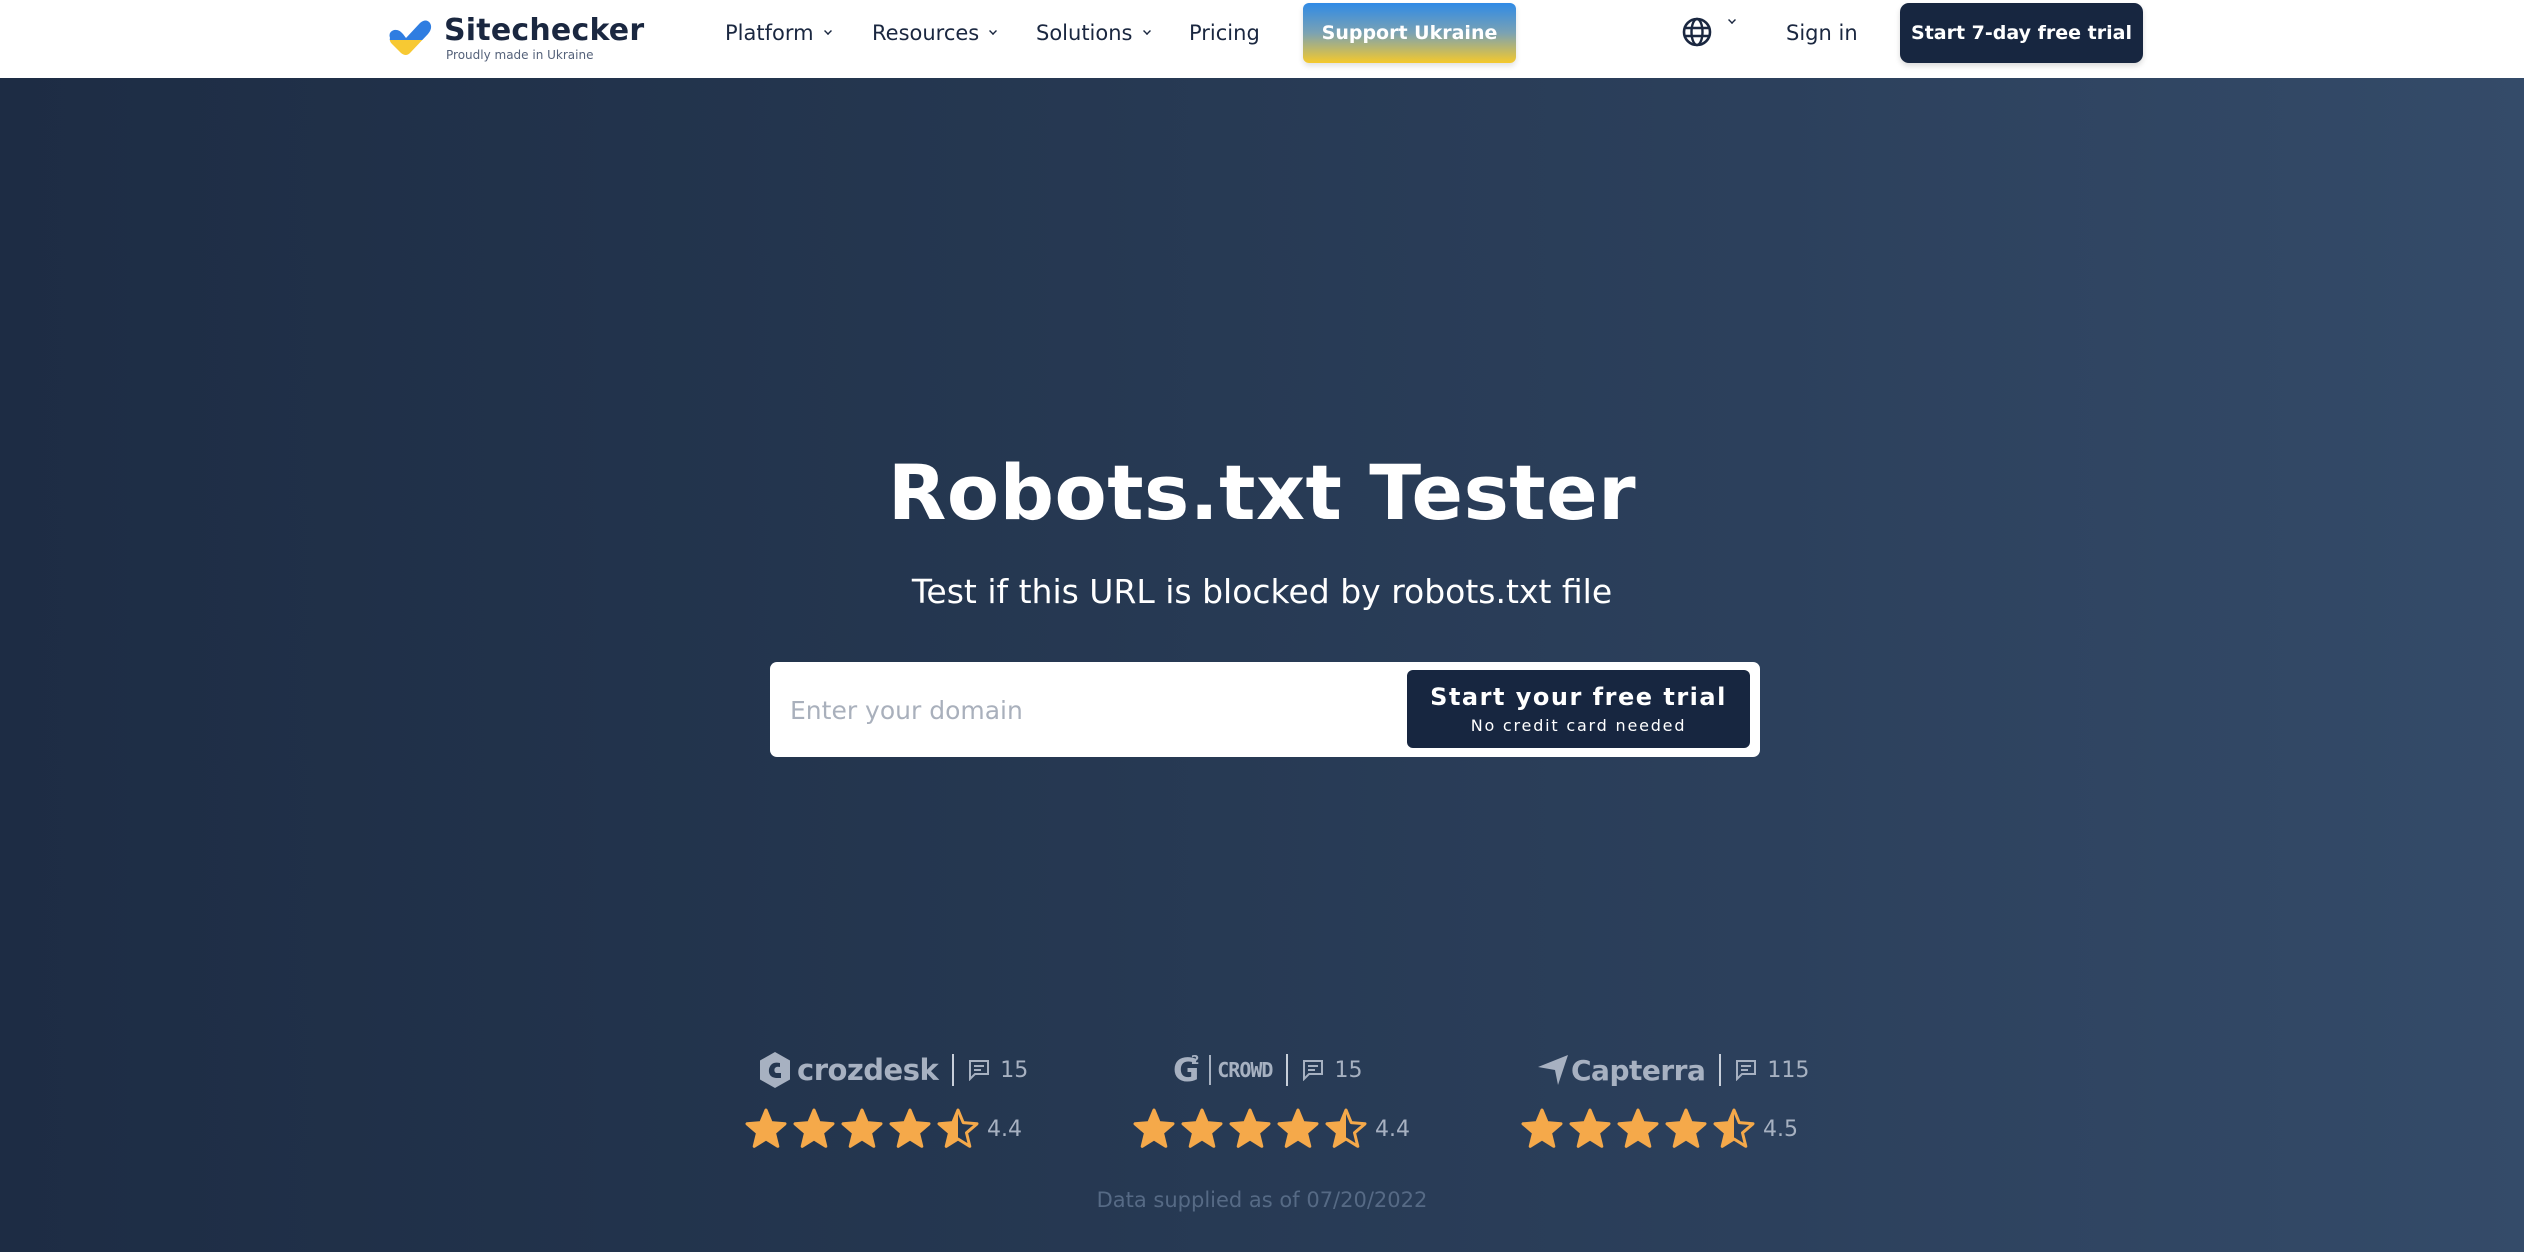  What do you see at coordinates (1084, 33) in the screenshot?
I see `nav-item-label: Solutions` at bounding box center [1084, 33].